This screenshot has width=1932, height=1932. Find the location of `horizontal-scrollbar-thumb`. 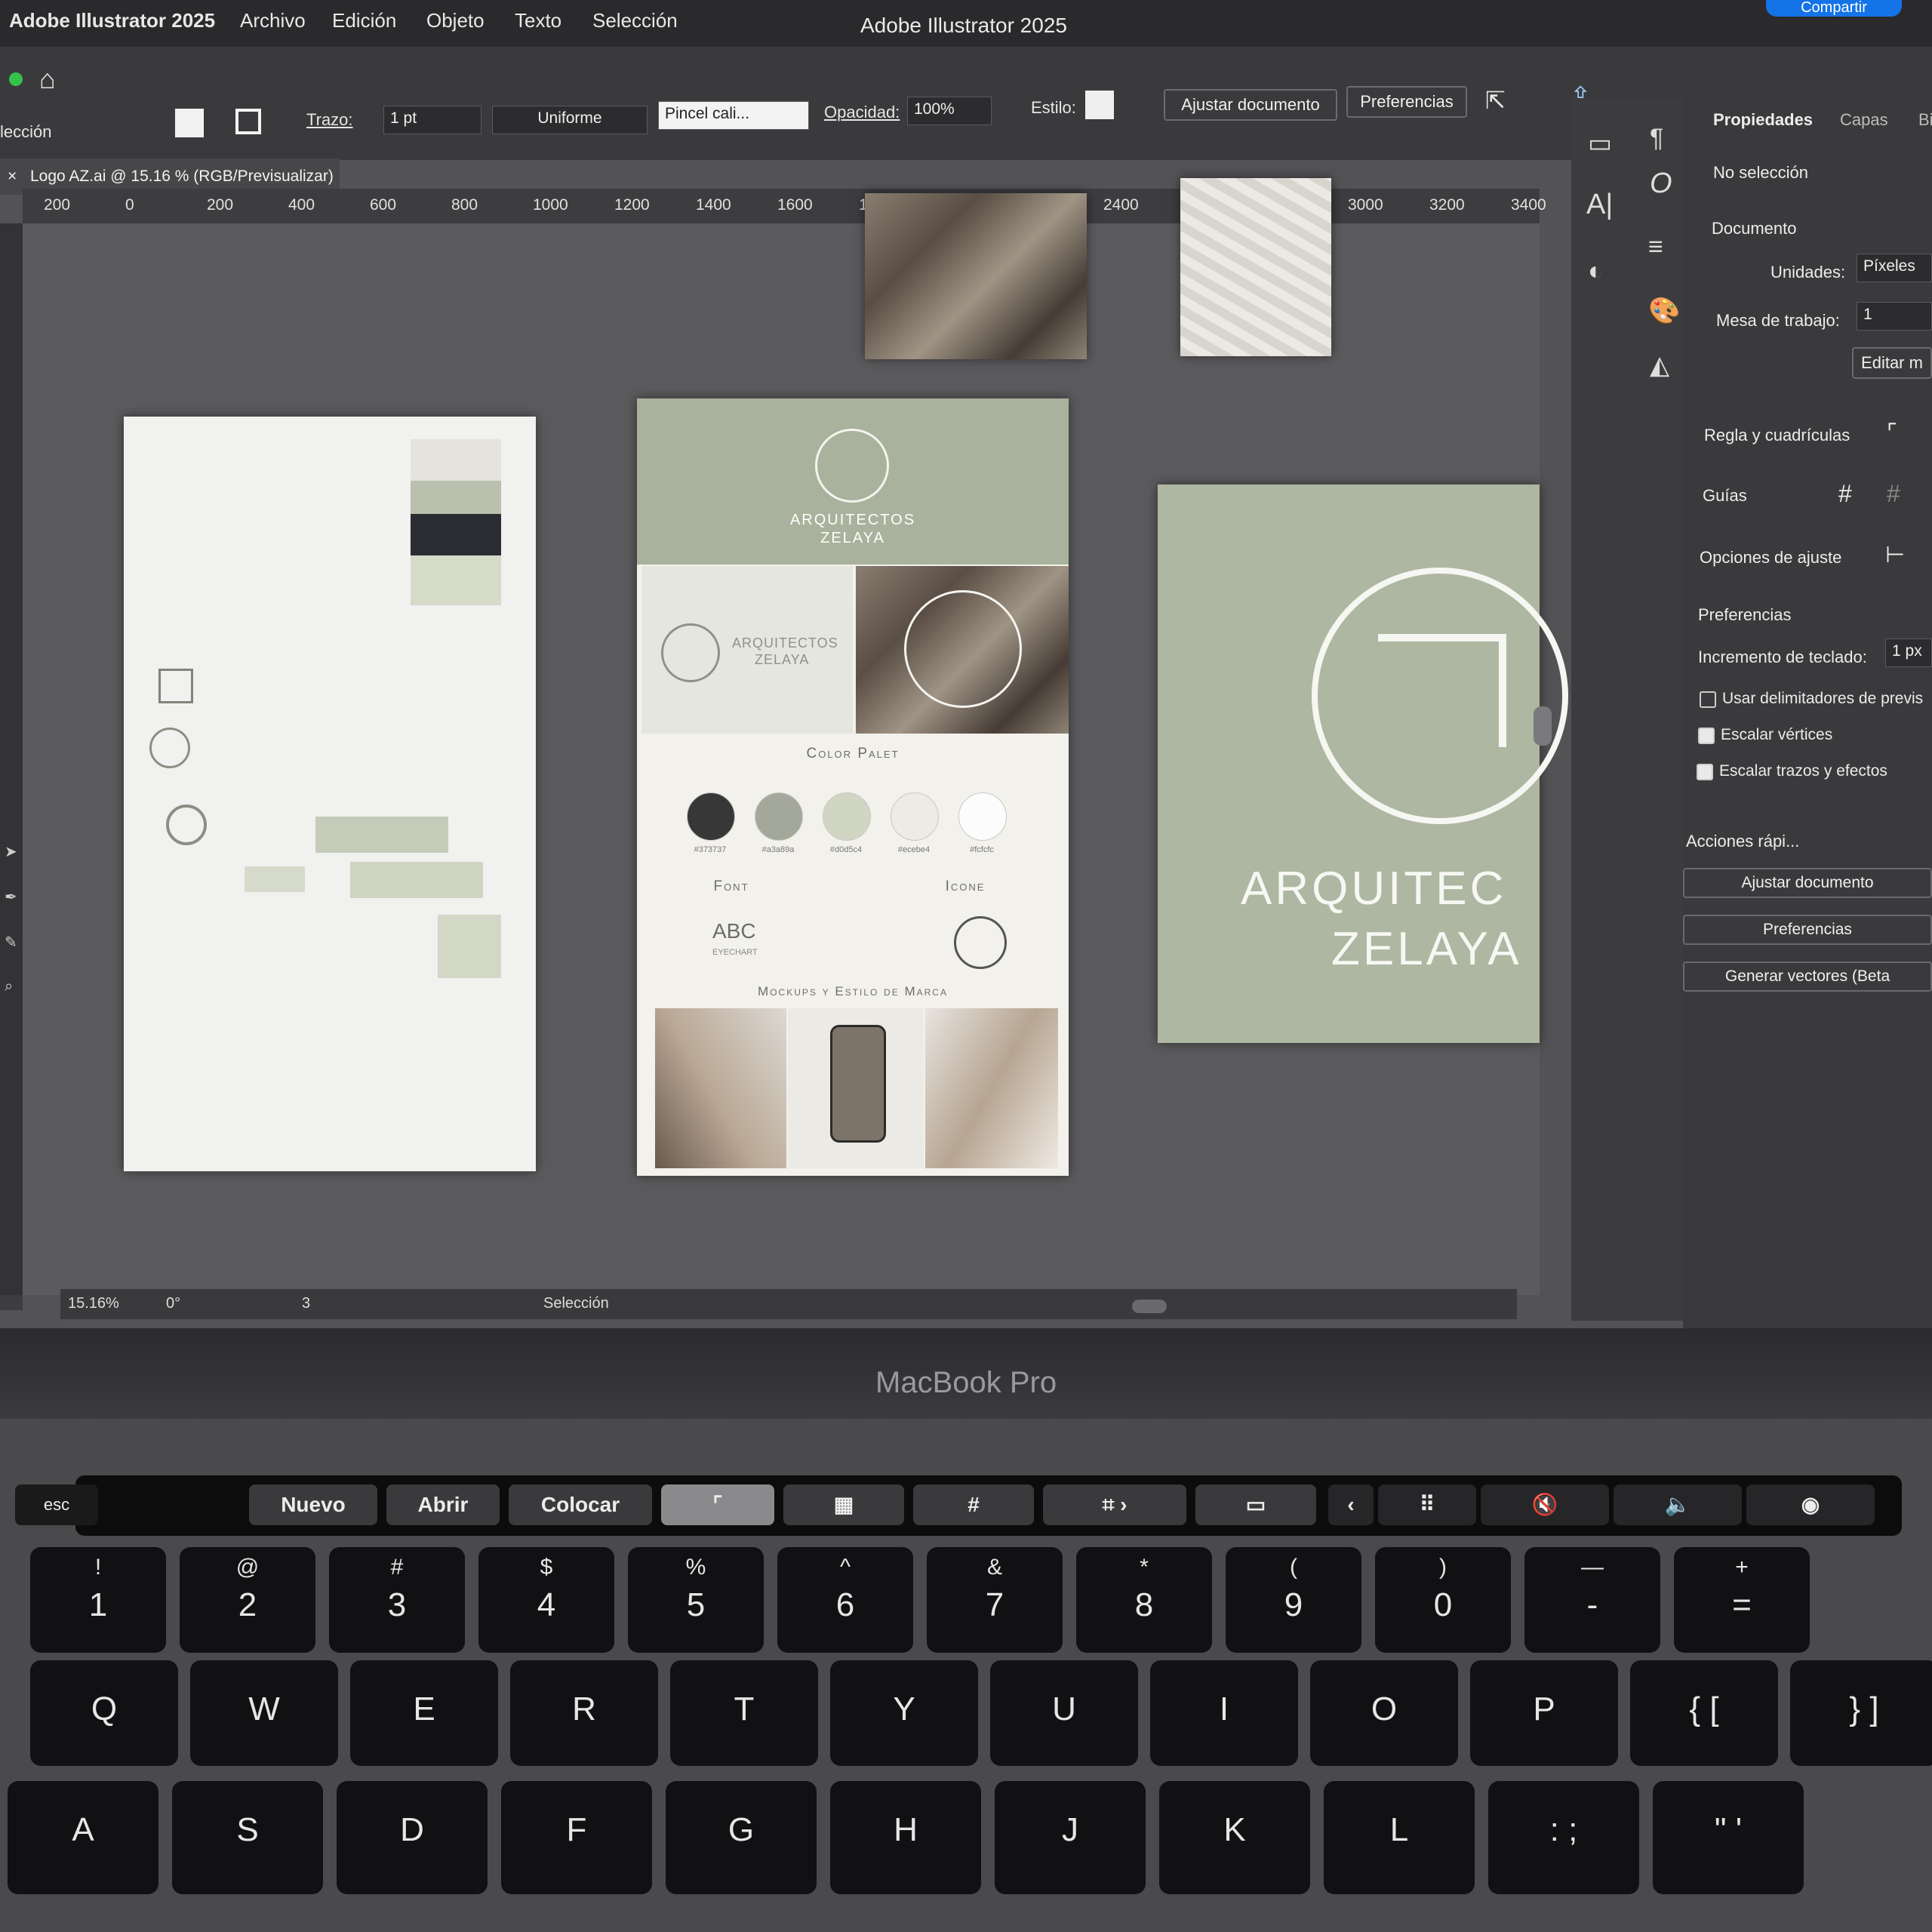

horizontal-scrollbar-thumb is located at coordinates (1149, 1306).